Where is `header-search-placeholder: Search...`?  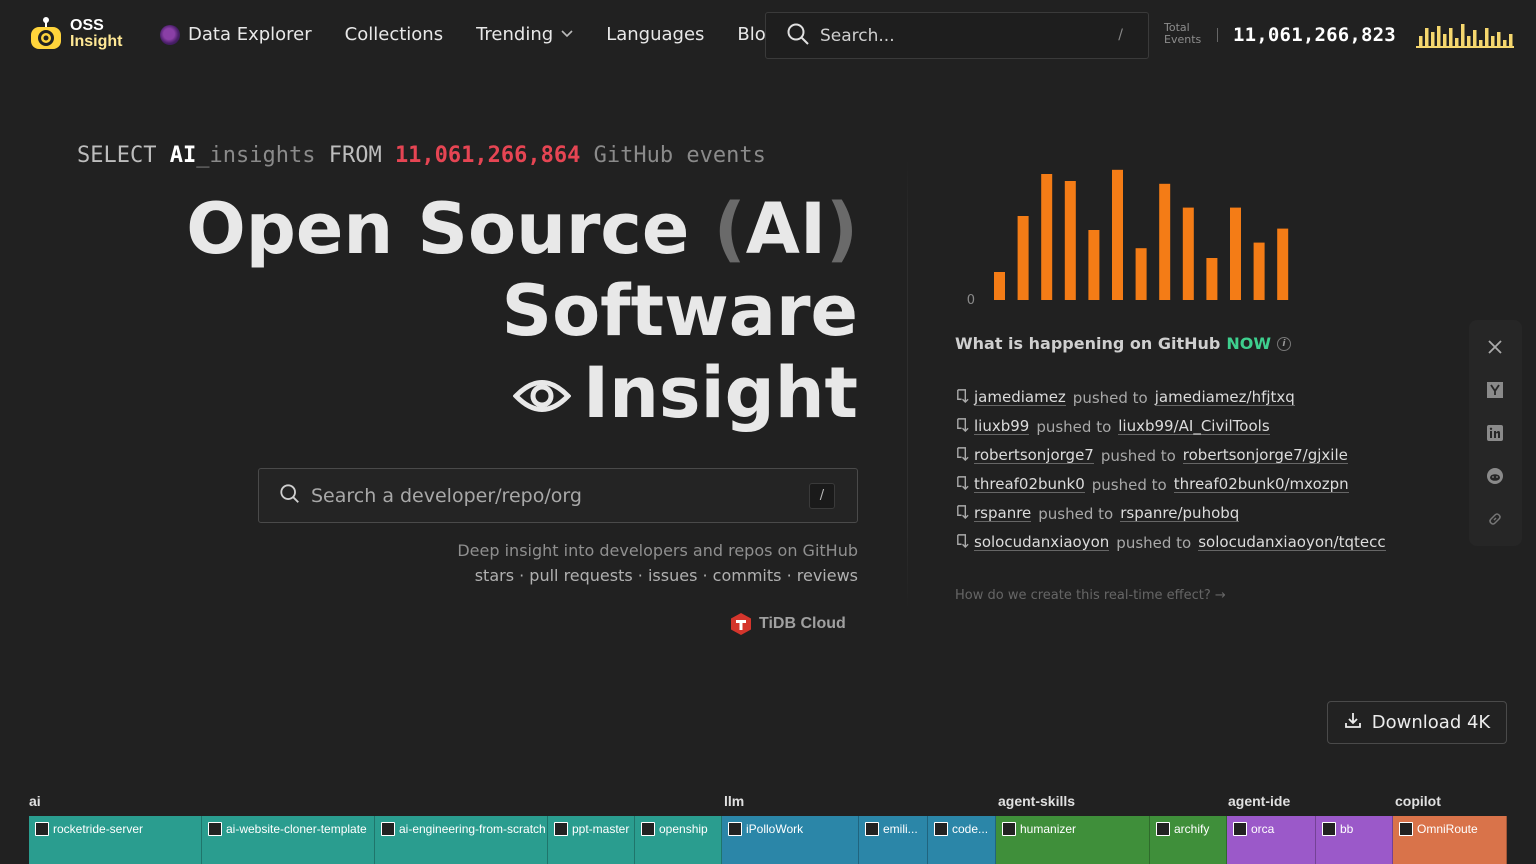
header-search-placeholder: Search... is located at coordinates (857, 35).